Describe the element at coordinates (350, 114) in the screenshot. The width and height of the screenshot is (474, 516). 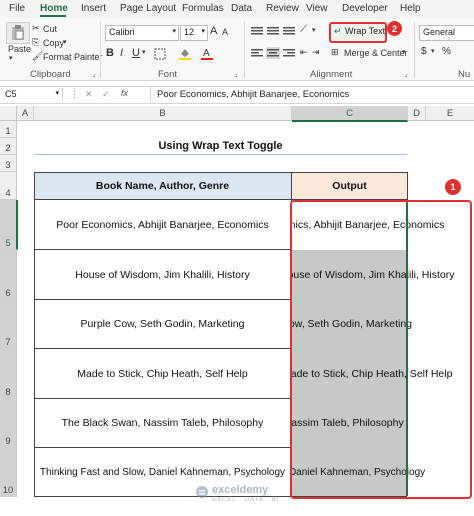
I see `column-header-c: C` at that location.